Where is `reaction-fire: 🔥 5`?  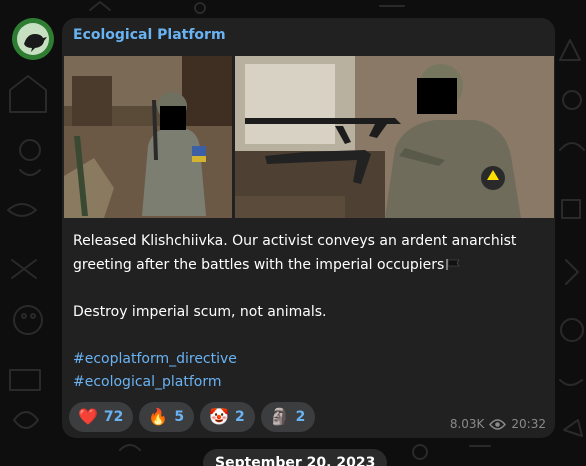 reaction-fire: 🔥 5 is located at coordinates (167, 417).